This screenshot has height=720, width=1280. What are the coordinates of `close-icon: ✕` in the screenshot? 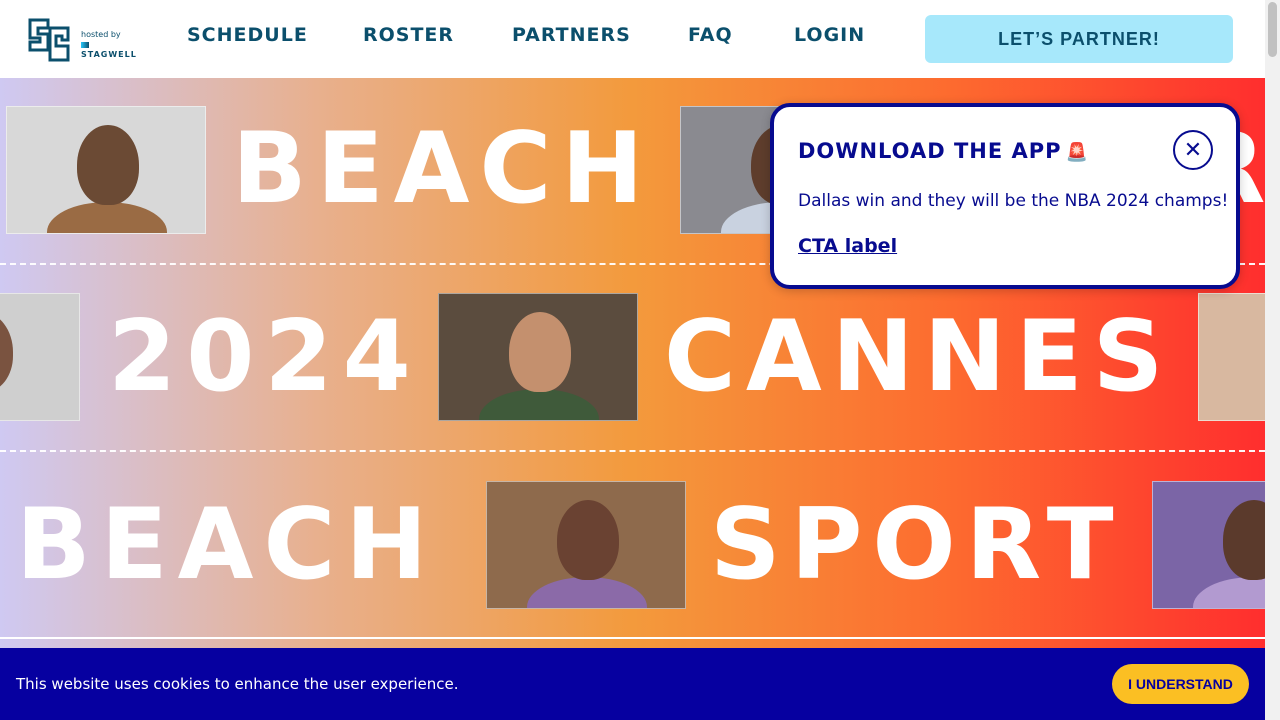 It's located at (1193, 150).